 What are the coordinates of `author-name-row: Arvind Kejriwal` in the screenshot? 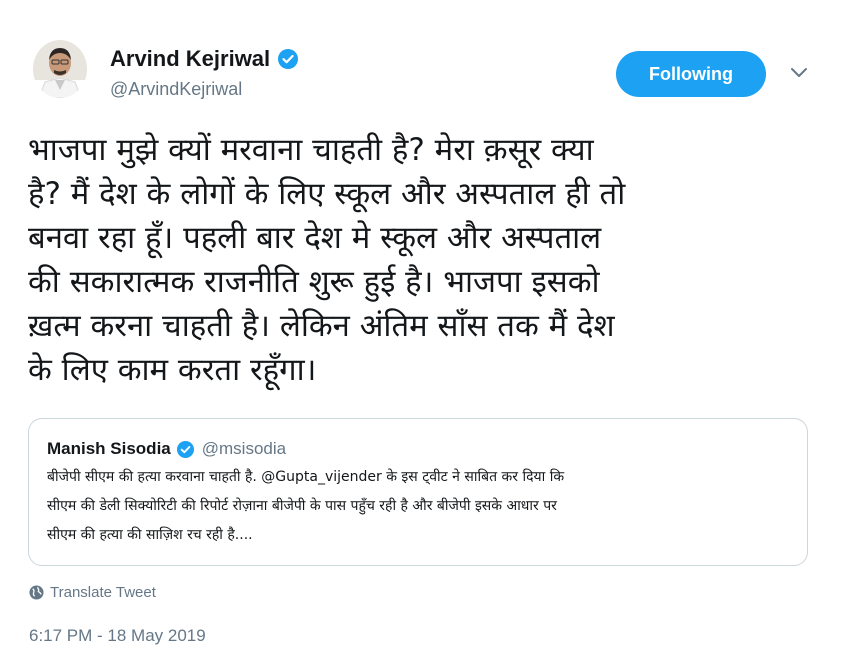 It's located at (204, 59).